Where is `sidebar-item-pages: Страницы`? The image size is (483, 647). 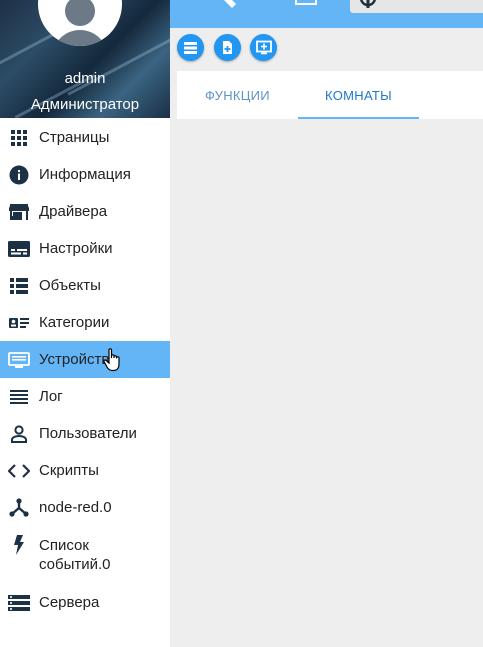 sidebar-item-pages: Страницы is located at coordinates (85, 137).